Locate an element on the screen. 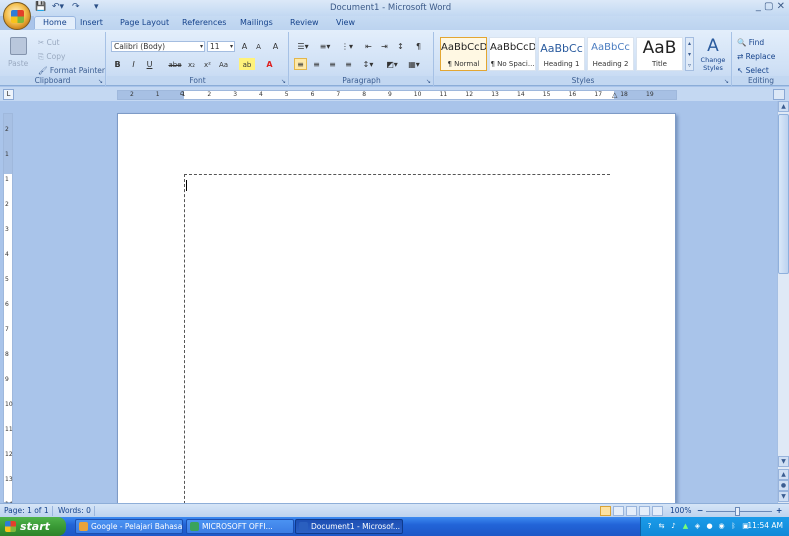  change-case-button: Aa is located at coordinates (223, 64).